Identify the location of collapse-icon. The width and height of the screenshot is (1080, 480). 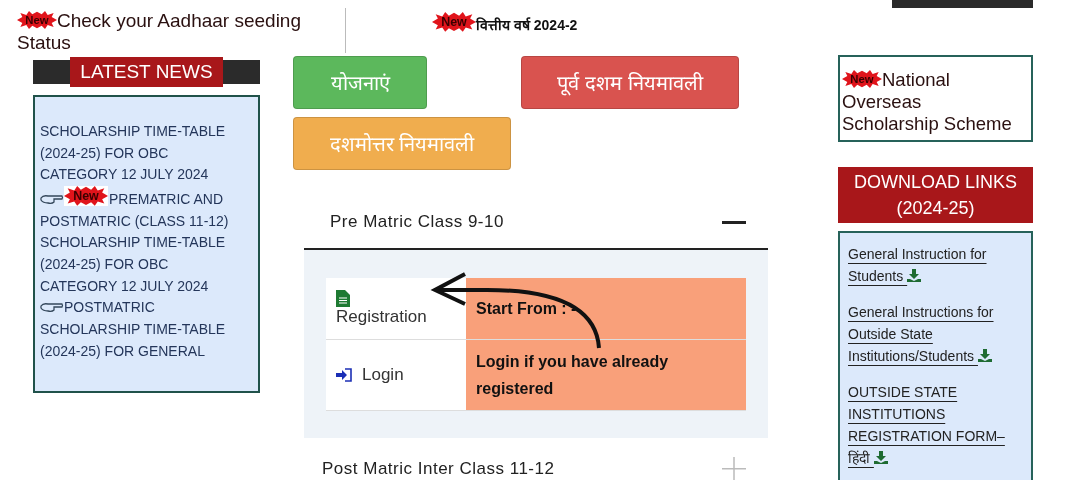
(734, 222).